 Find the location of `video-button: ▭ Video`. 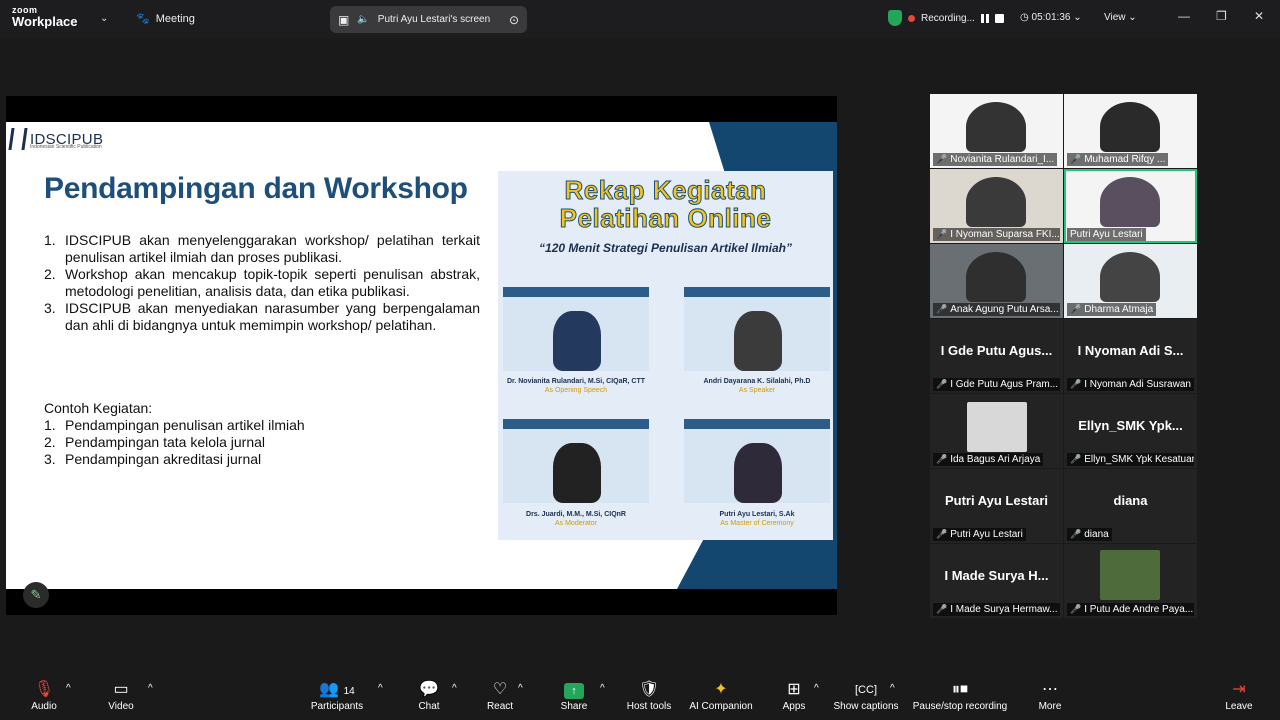

video-button: ▭ Video is located at coordinates (121, 695).